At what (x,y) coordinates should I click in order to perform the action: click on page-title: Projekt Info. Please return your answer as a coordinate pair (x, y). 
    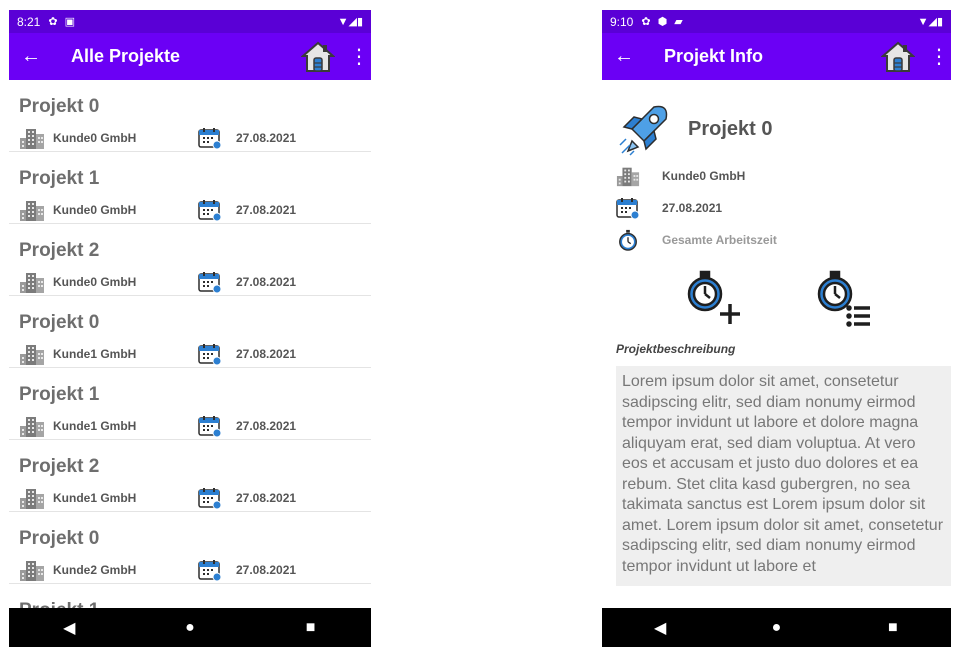
    Looking at the image, I should click on (714, 56).